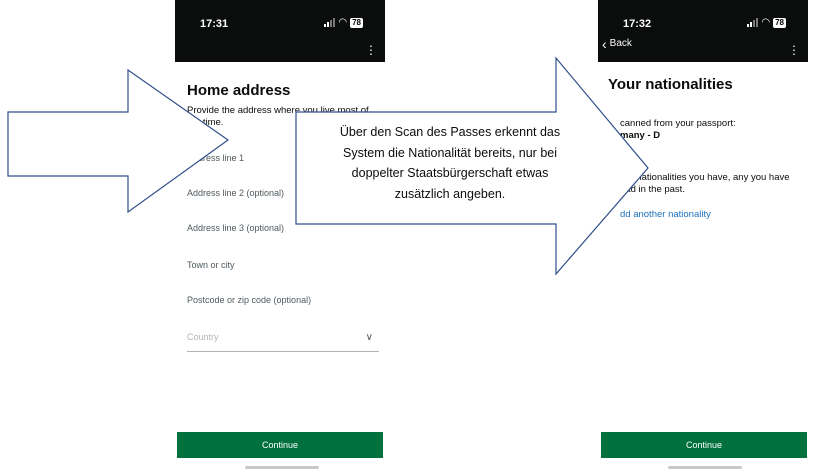 The image size is (820, 474). Describe the element at coordinates (450, 132) in the screenshot. I see `annotation-line-1: Über den Scan des Passes erkennt das` at that location.